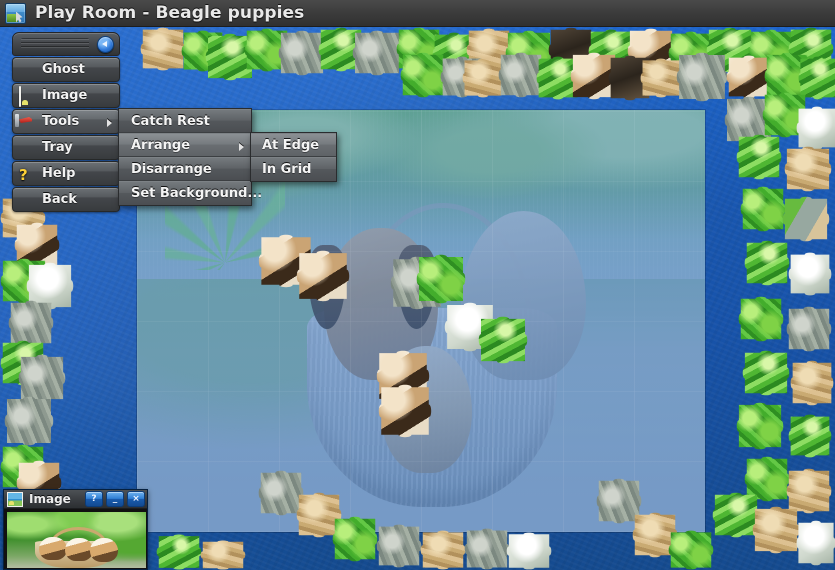 This screenshot has height=570, width=835. I want to click on ghost-icon, so click(27, 69).